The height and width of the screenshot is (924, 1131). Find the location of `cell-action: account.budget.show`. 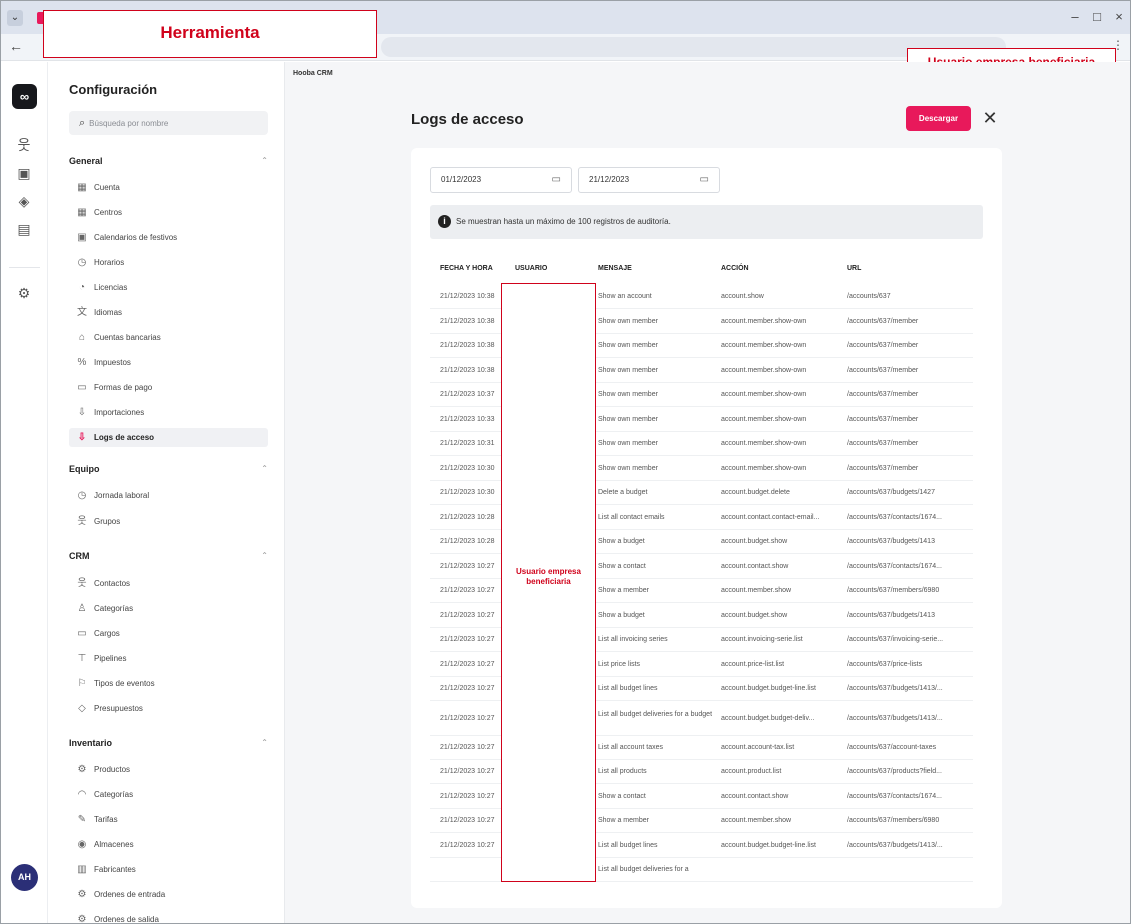

cell-action: account.budget.show is located at coordinates (754, 541).